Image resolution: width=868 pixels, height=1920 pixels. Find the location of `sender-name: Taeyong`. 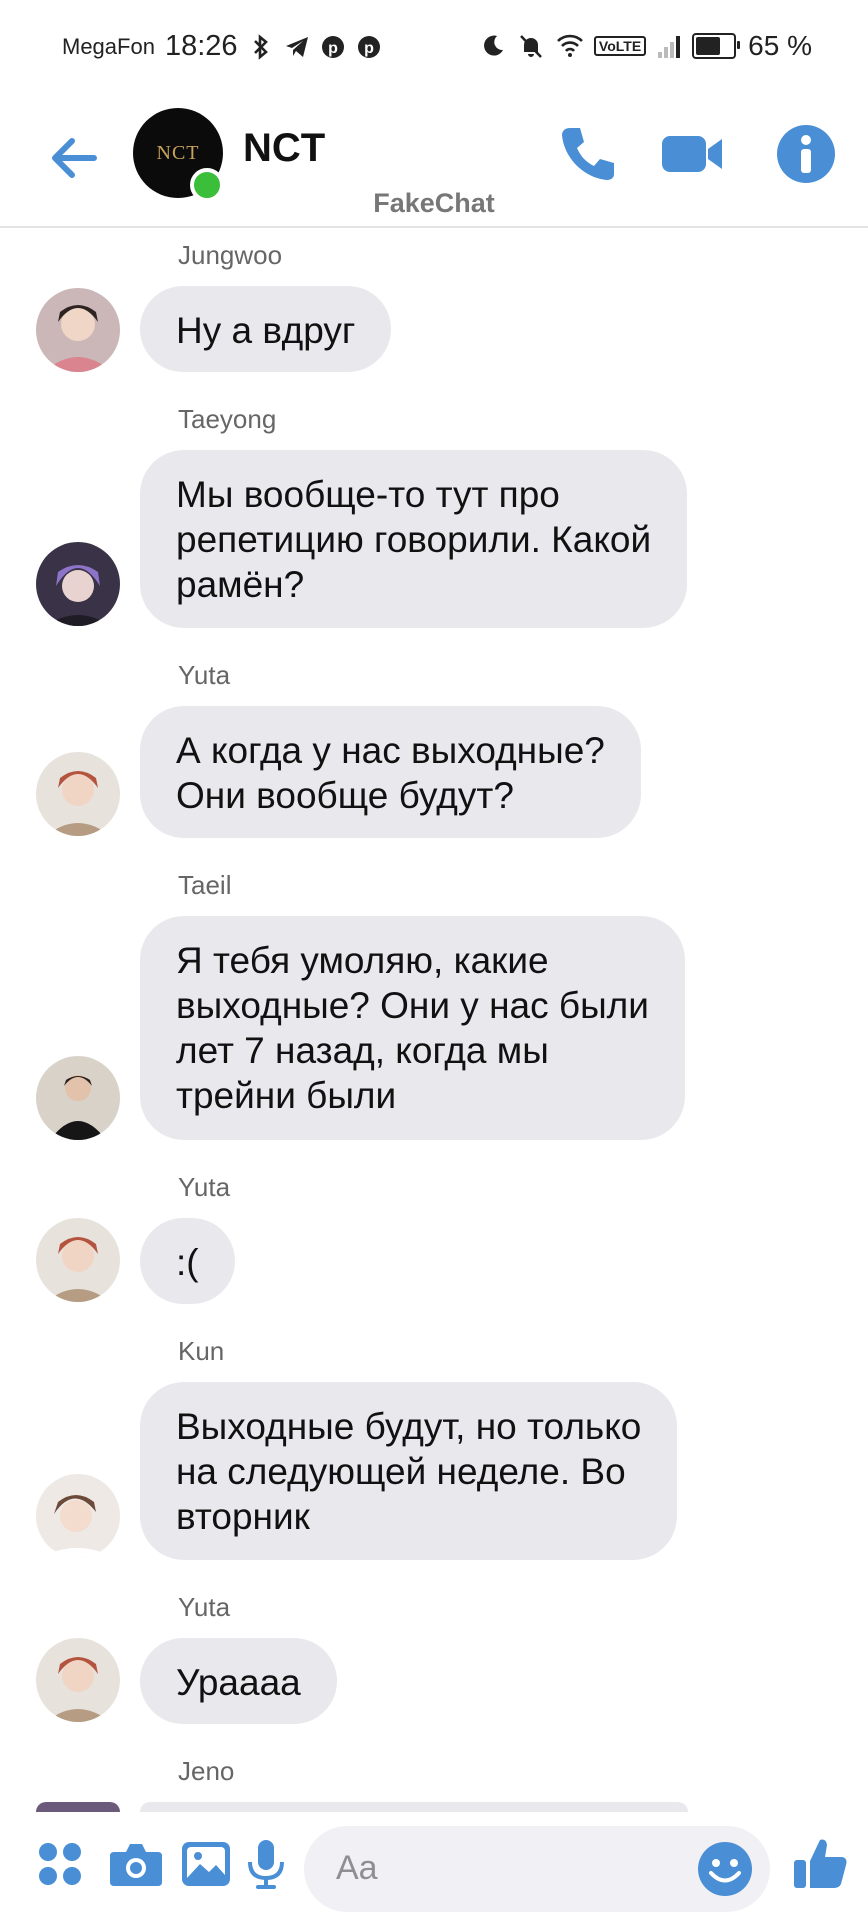

sender-name: Taeyong is located at coordinates (227, 419).